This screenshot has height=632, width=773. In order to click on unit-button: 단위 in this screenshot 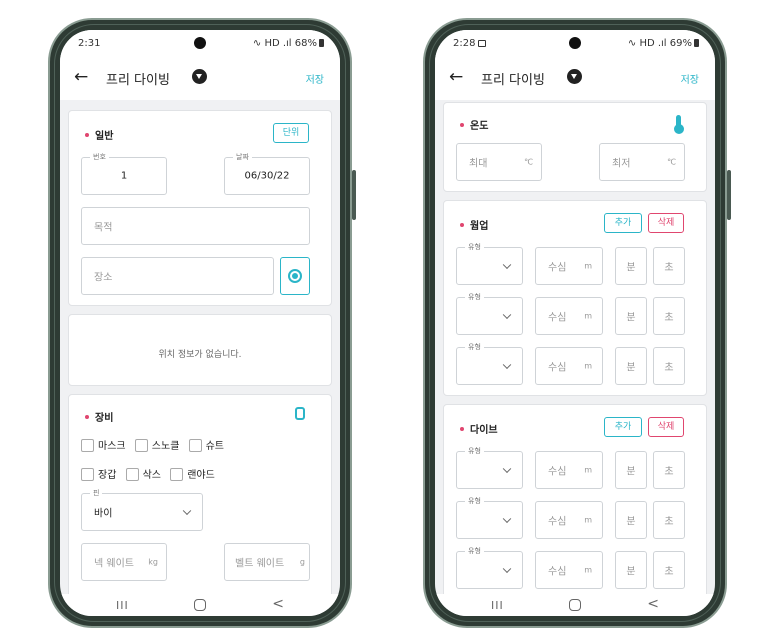, I will do `click(291, 133)`.